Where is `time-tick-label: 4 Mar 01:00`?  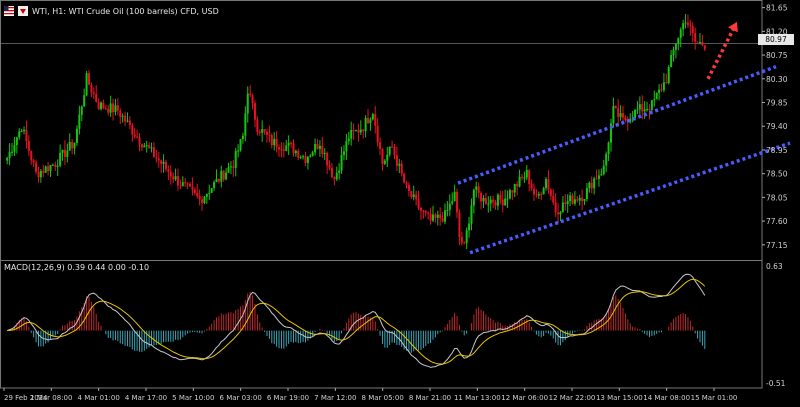 time-tick-label: 4 Mar 01:00 is located at coordinates (99, 398).